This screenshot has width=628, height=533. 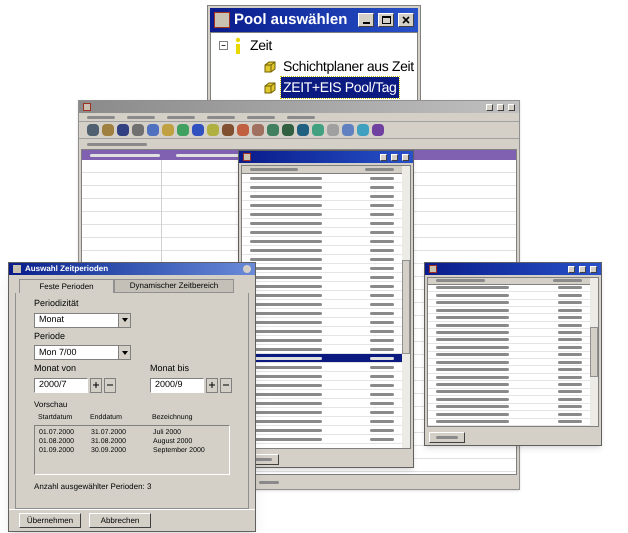 I want to click on window-title: Pool auswählen, so click(x=291, y=20).